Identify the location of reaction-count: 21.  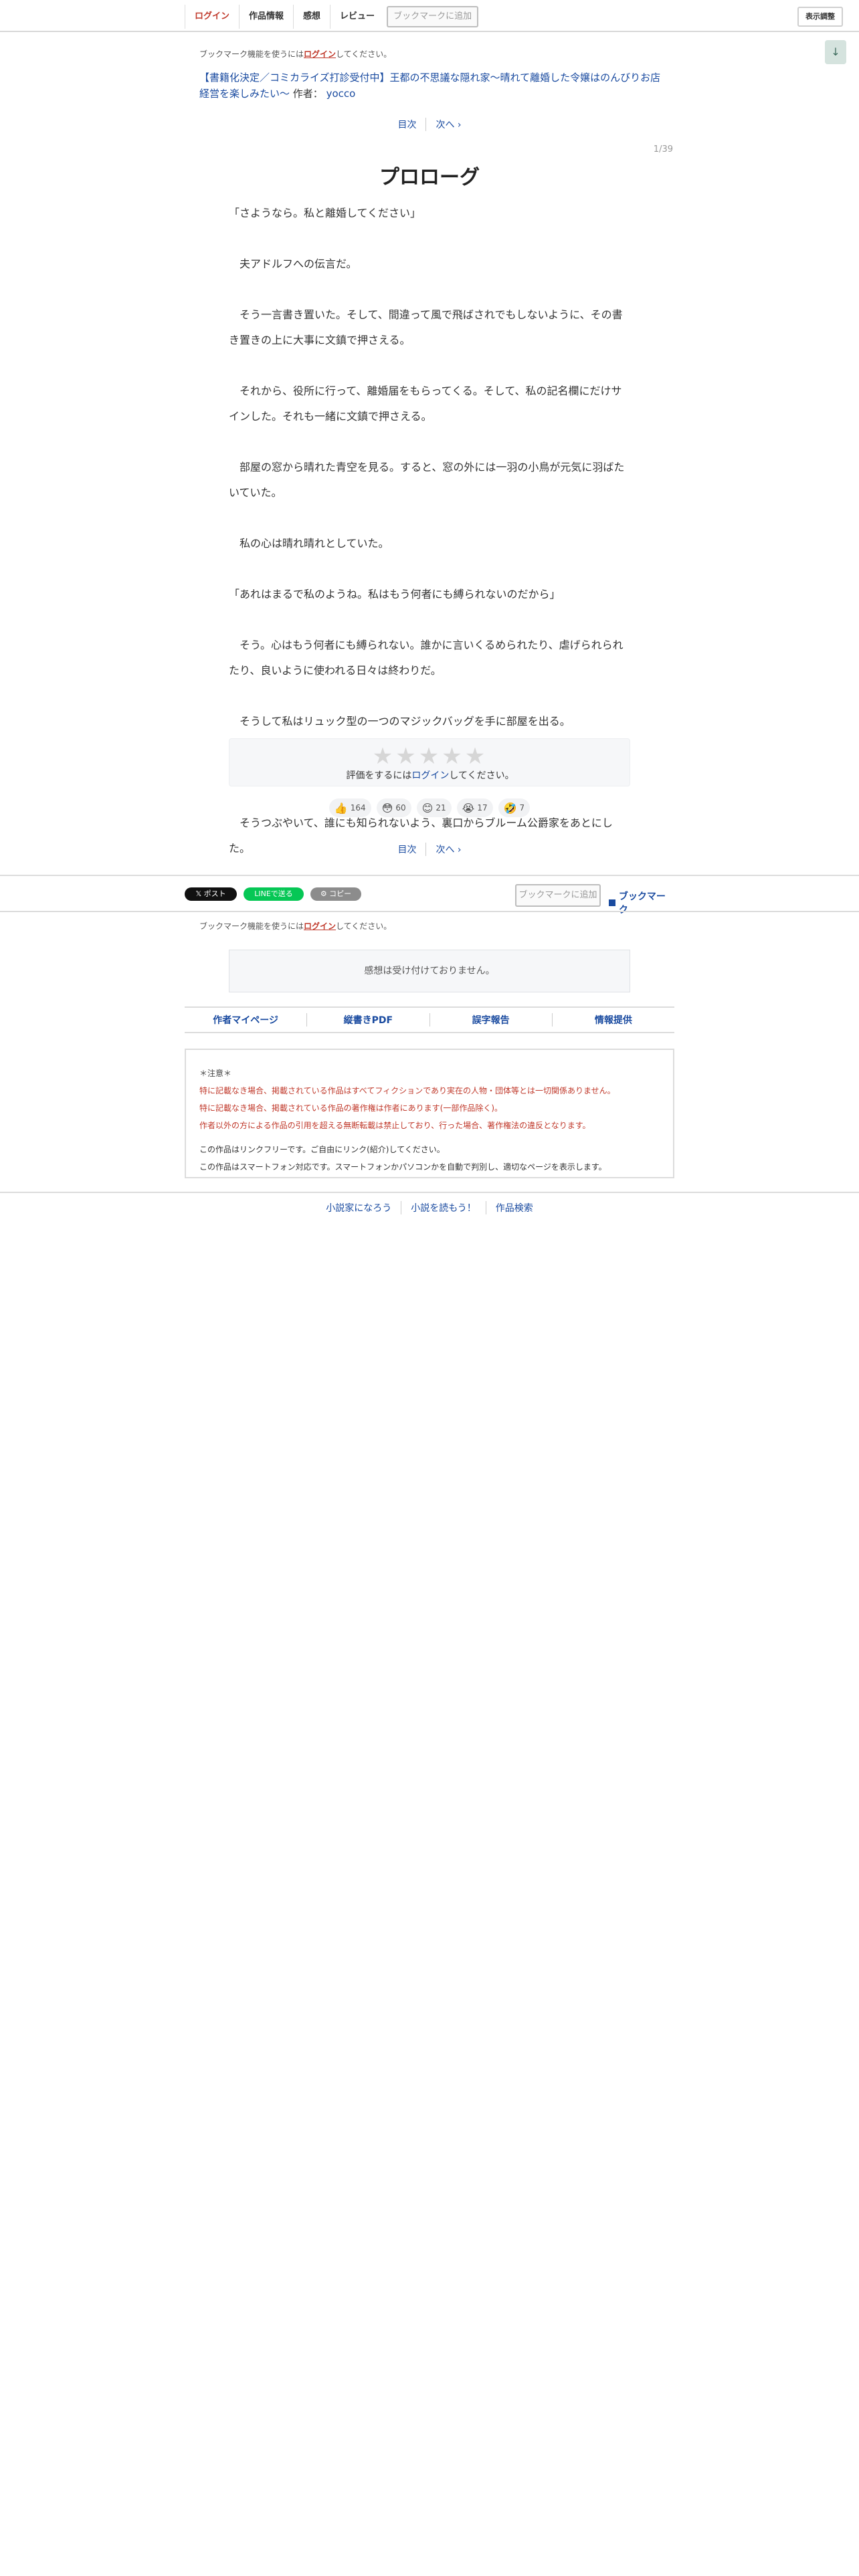
(441, 808).